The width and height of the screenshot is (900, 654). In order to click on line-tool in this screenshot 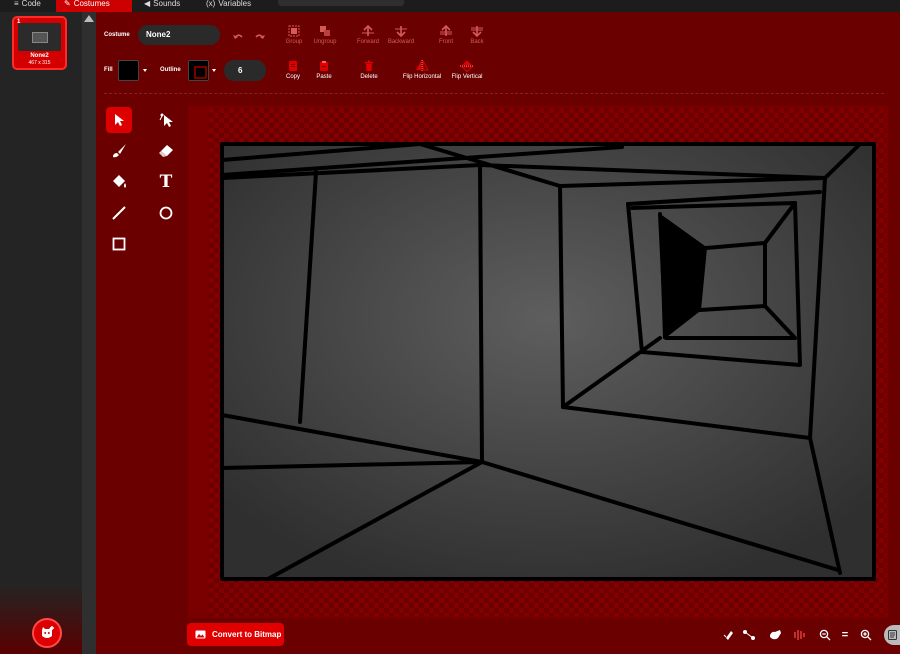, I will do `click(119, 213)`.